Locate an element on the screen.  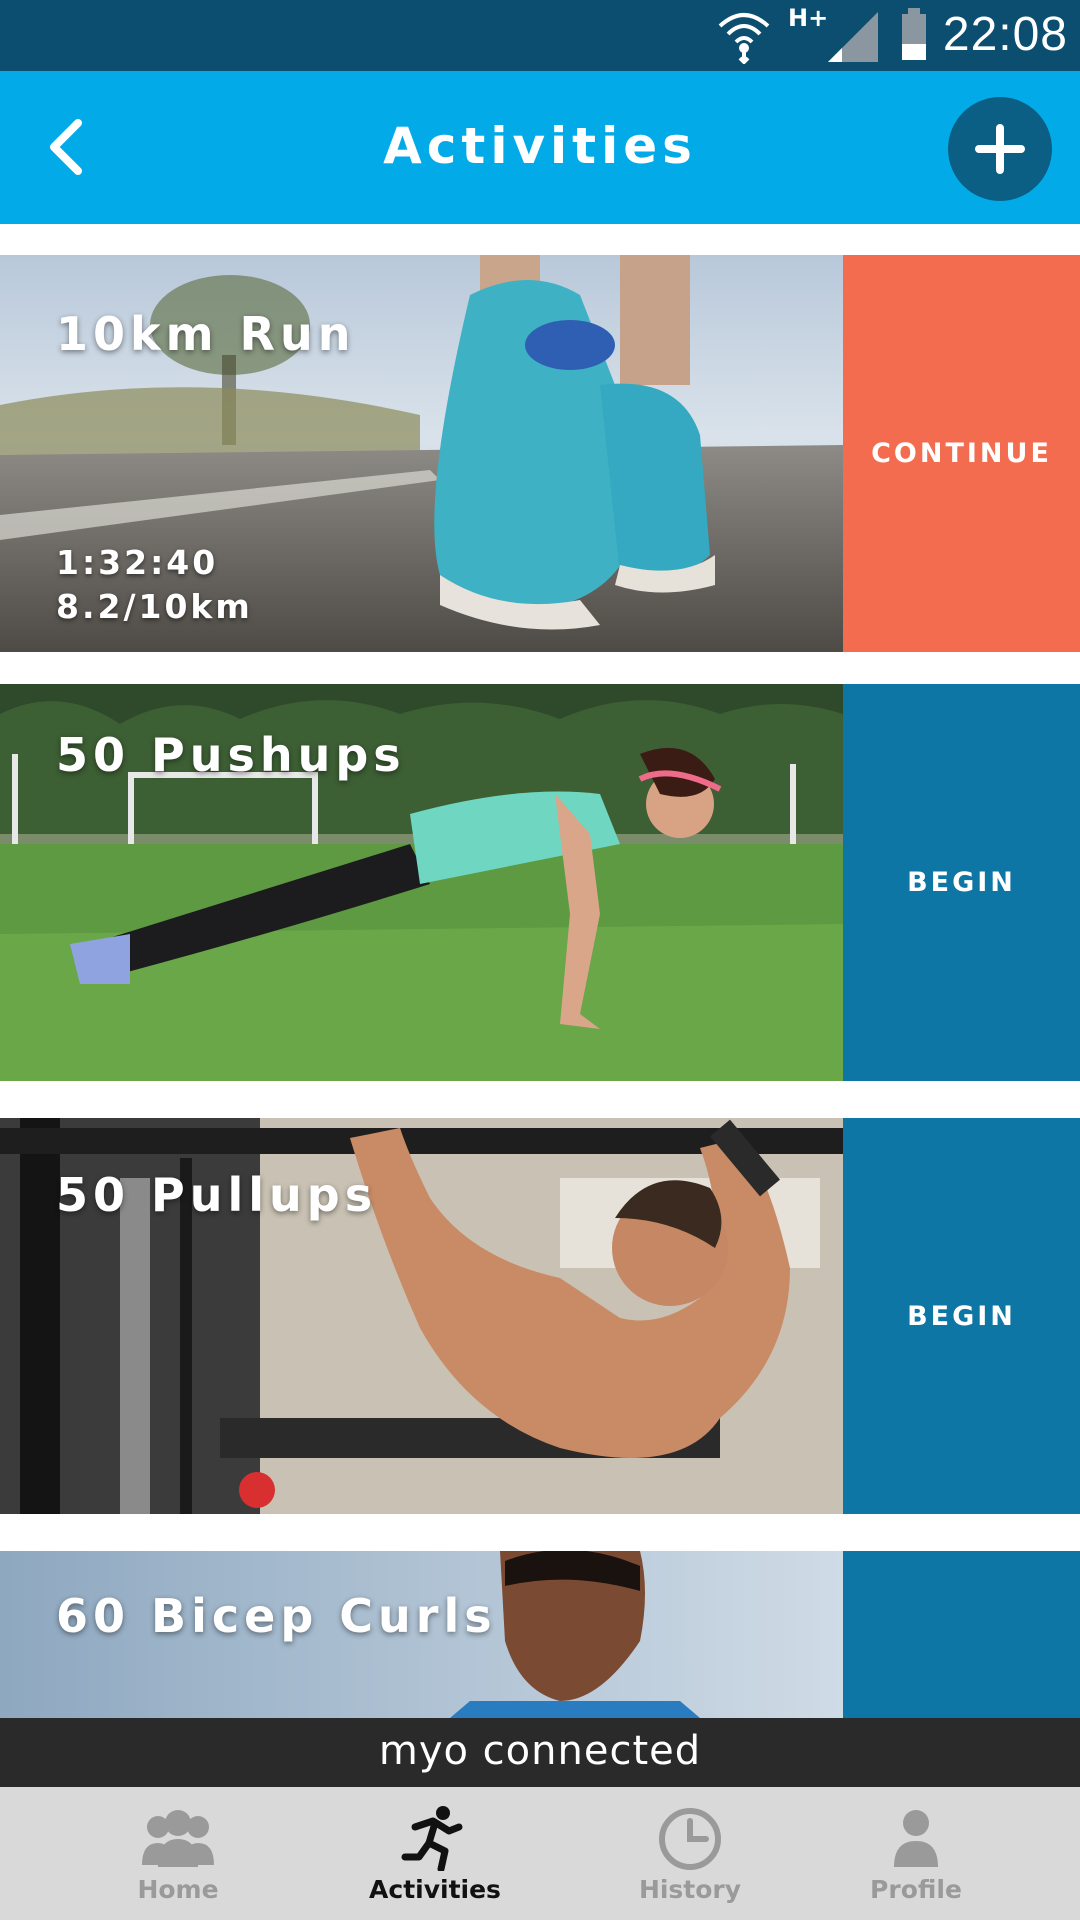
status-time: 22:08 is located at coordinates (1005, 34).